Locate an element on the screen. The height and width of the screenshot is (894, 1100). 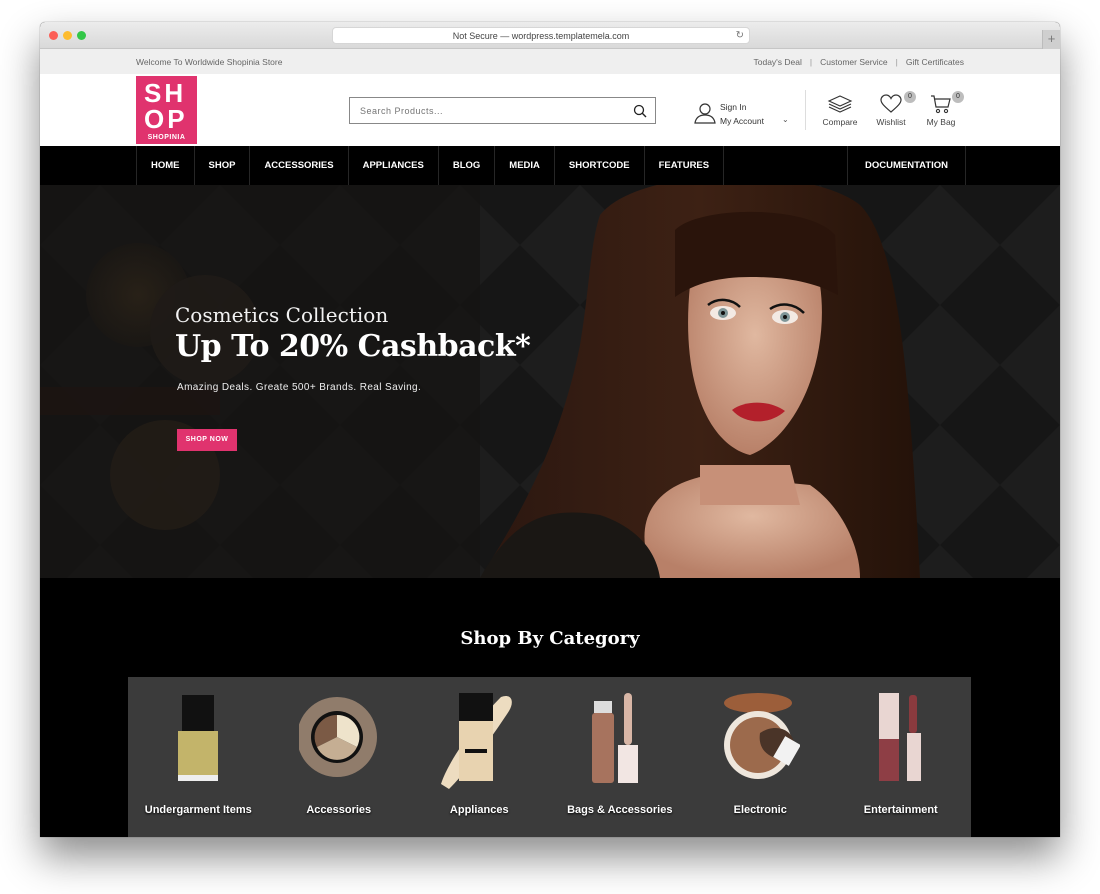
nav-shop: SHOP is located at coordinates (221, 165).